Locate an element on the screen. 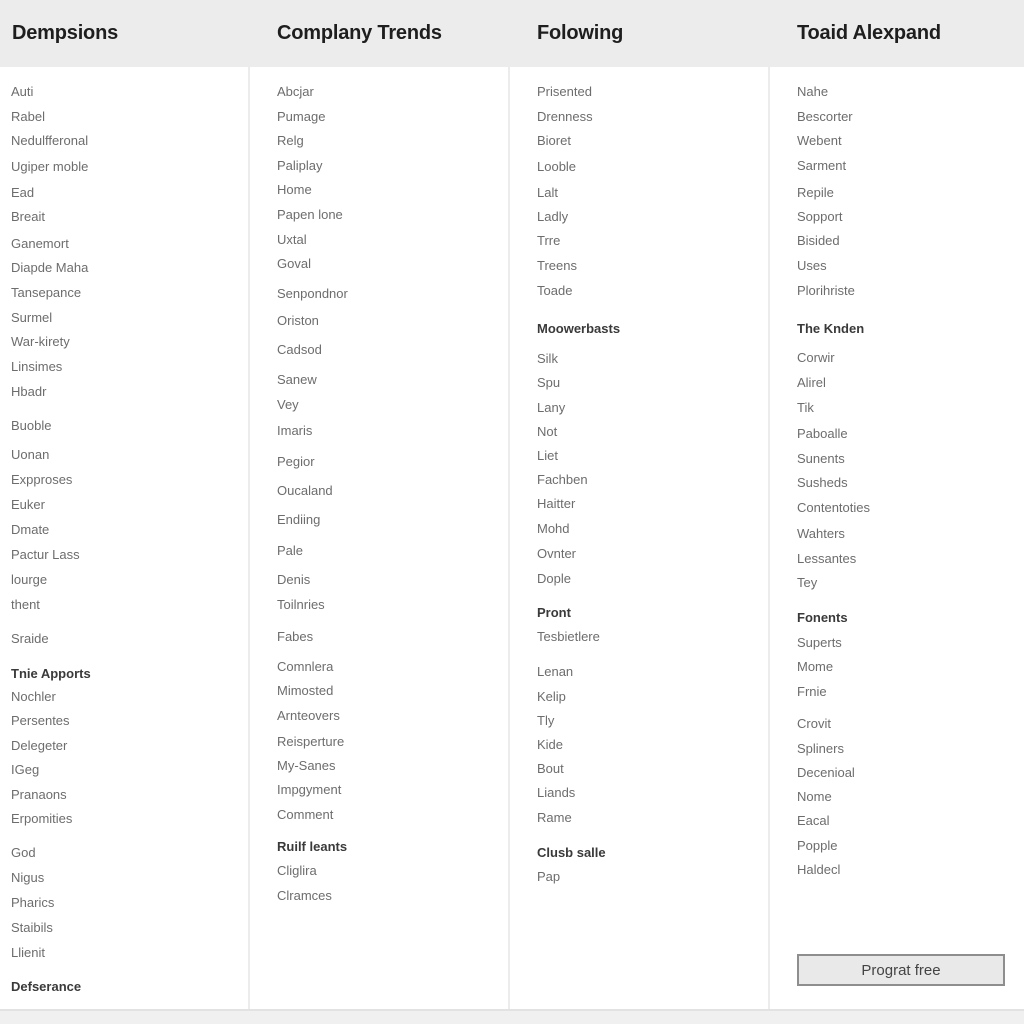 The width and height of the screenshot is (1024, 1024). menu-item: Pharics is located at coordinates (32, 903).